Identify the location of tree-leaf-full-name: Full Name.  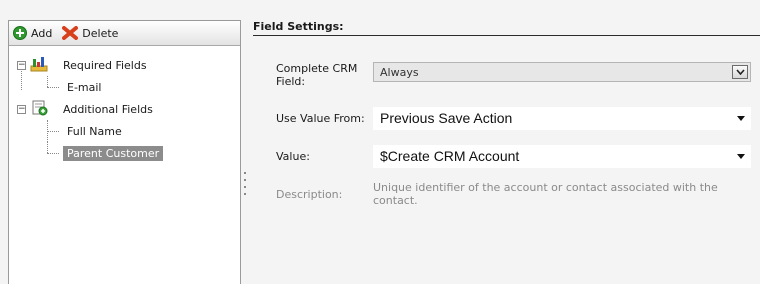
(124, 131).